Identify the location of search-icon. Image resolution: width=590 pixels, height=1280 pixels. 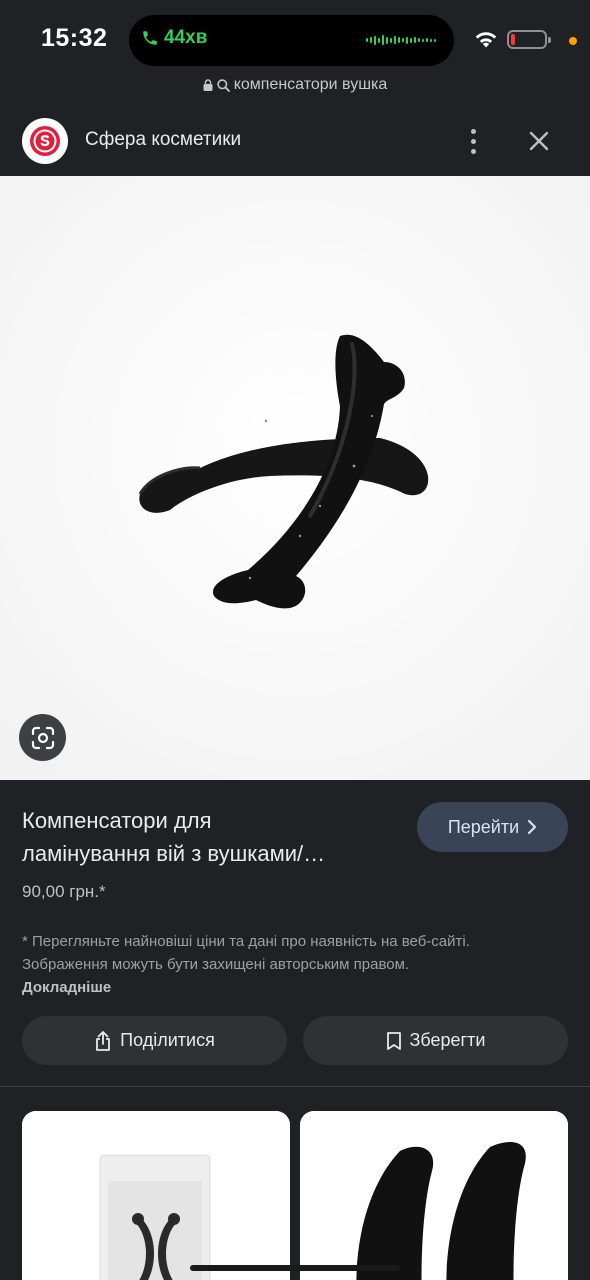
(223, 85).